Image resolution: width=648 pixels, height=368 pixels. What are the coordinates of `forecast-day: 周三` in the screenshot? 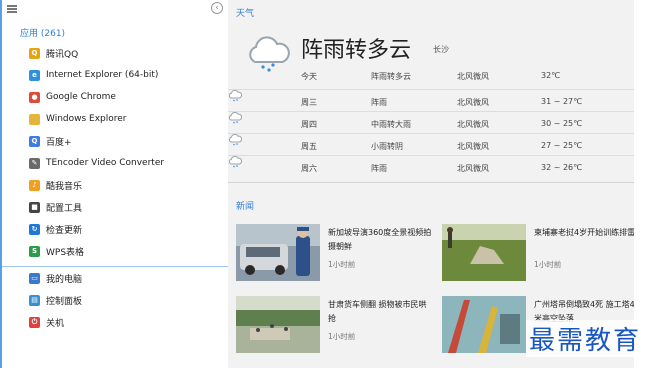 It's located at (309, 102).